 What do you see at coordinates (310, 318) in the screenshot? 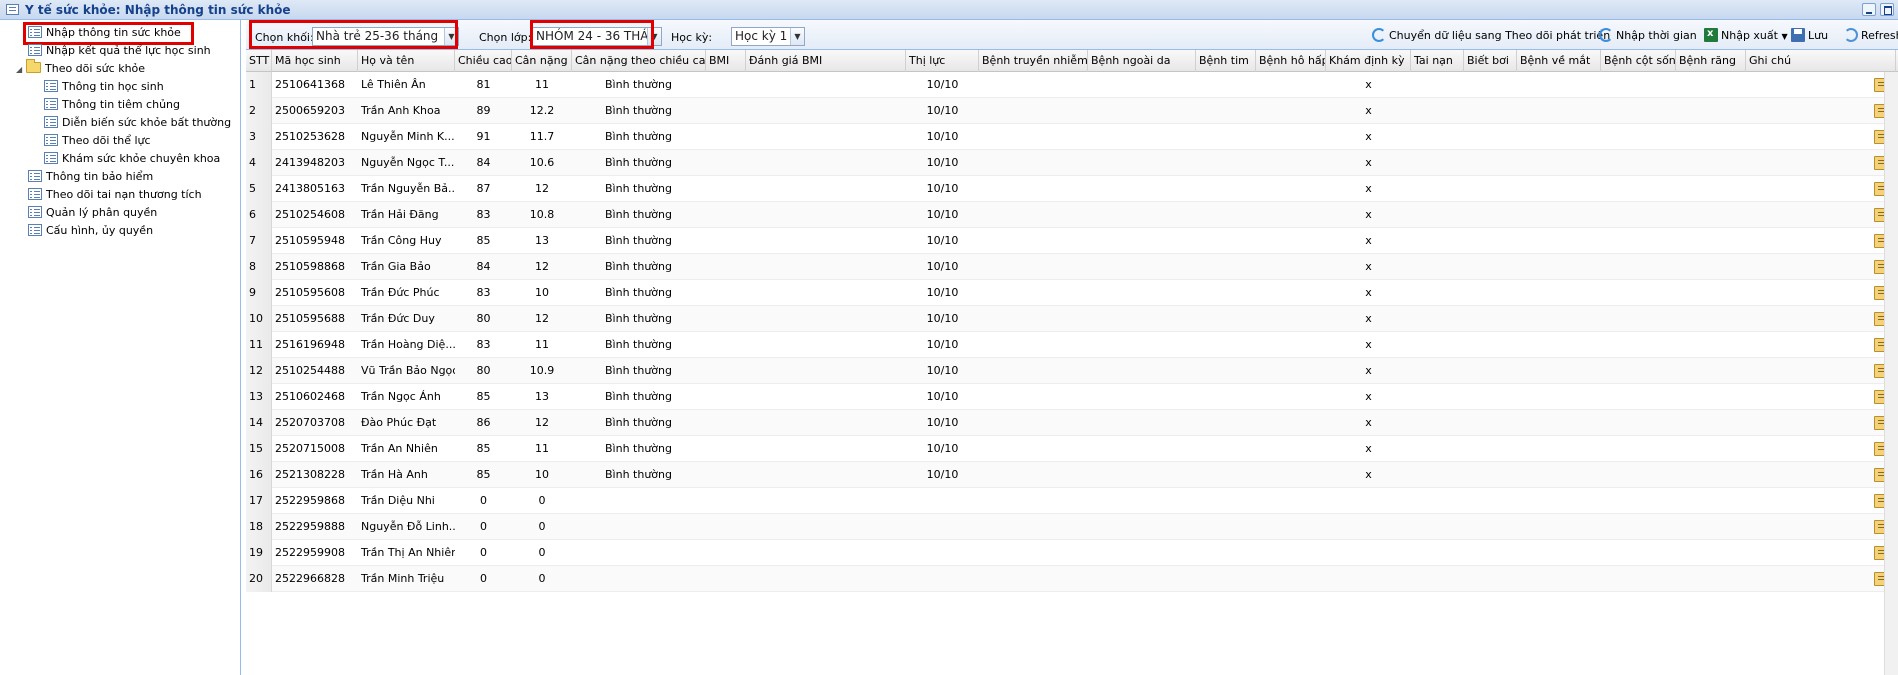
I see `cell-ma: 2510595688` at bounding box center [310, 318].